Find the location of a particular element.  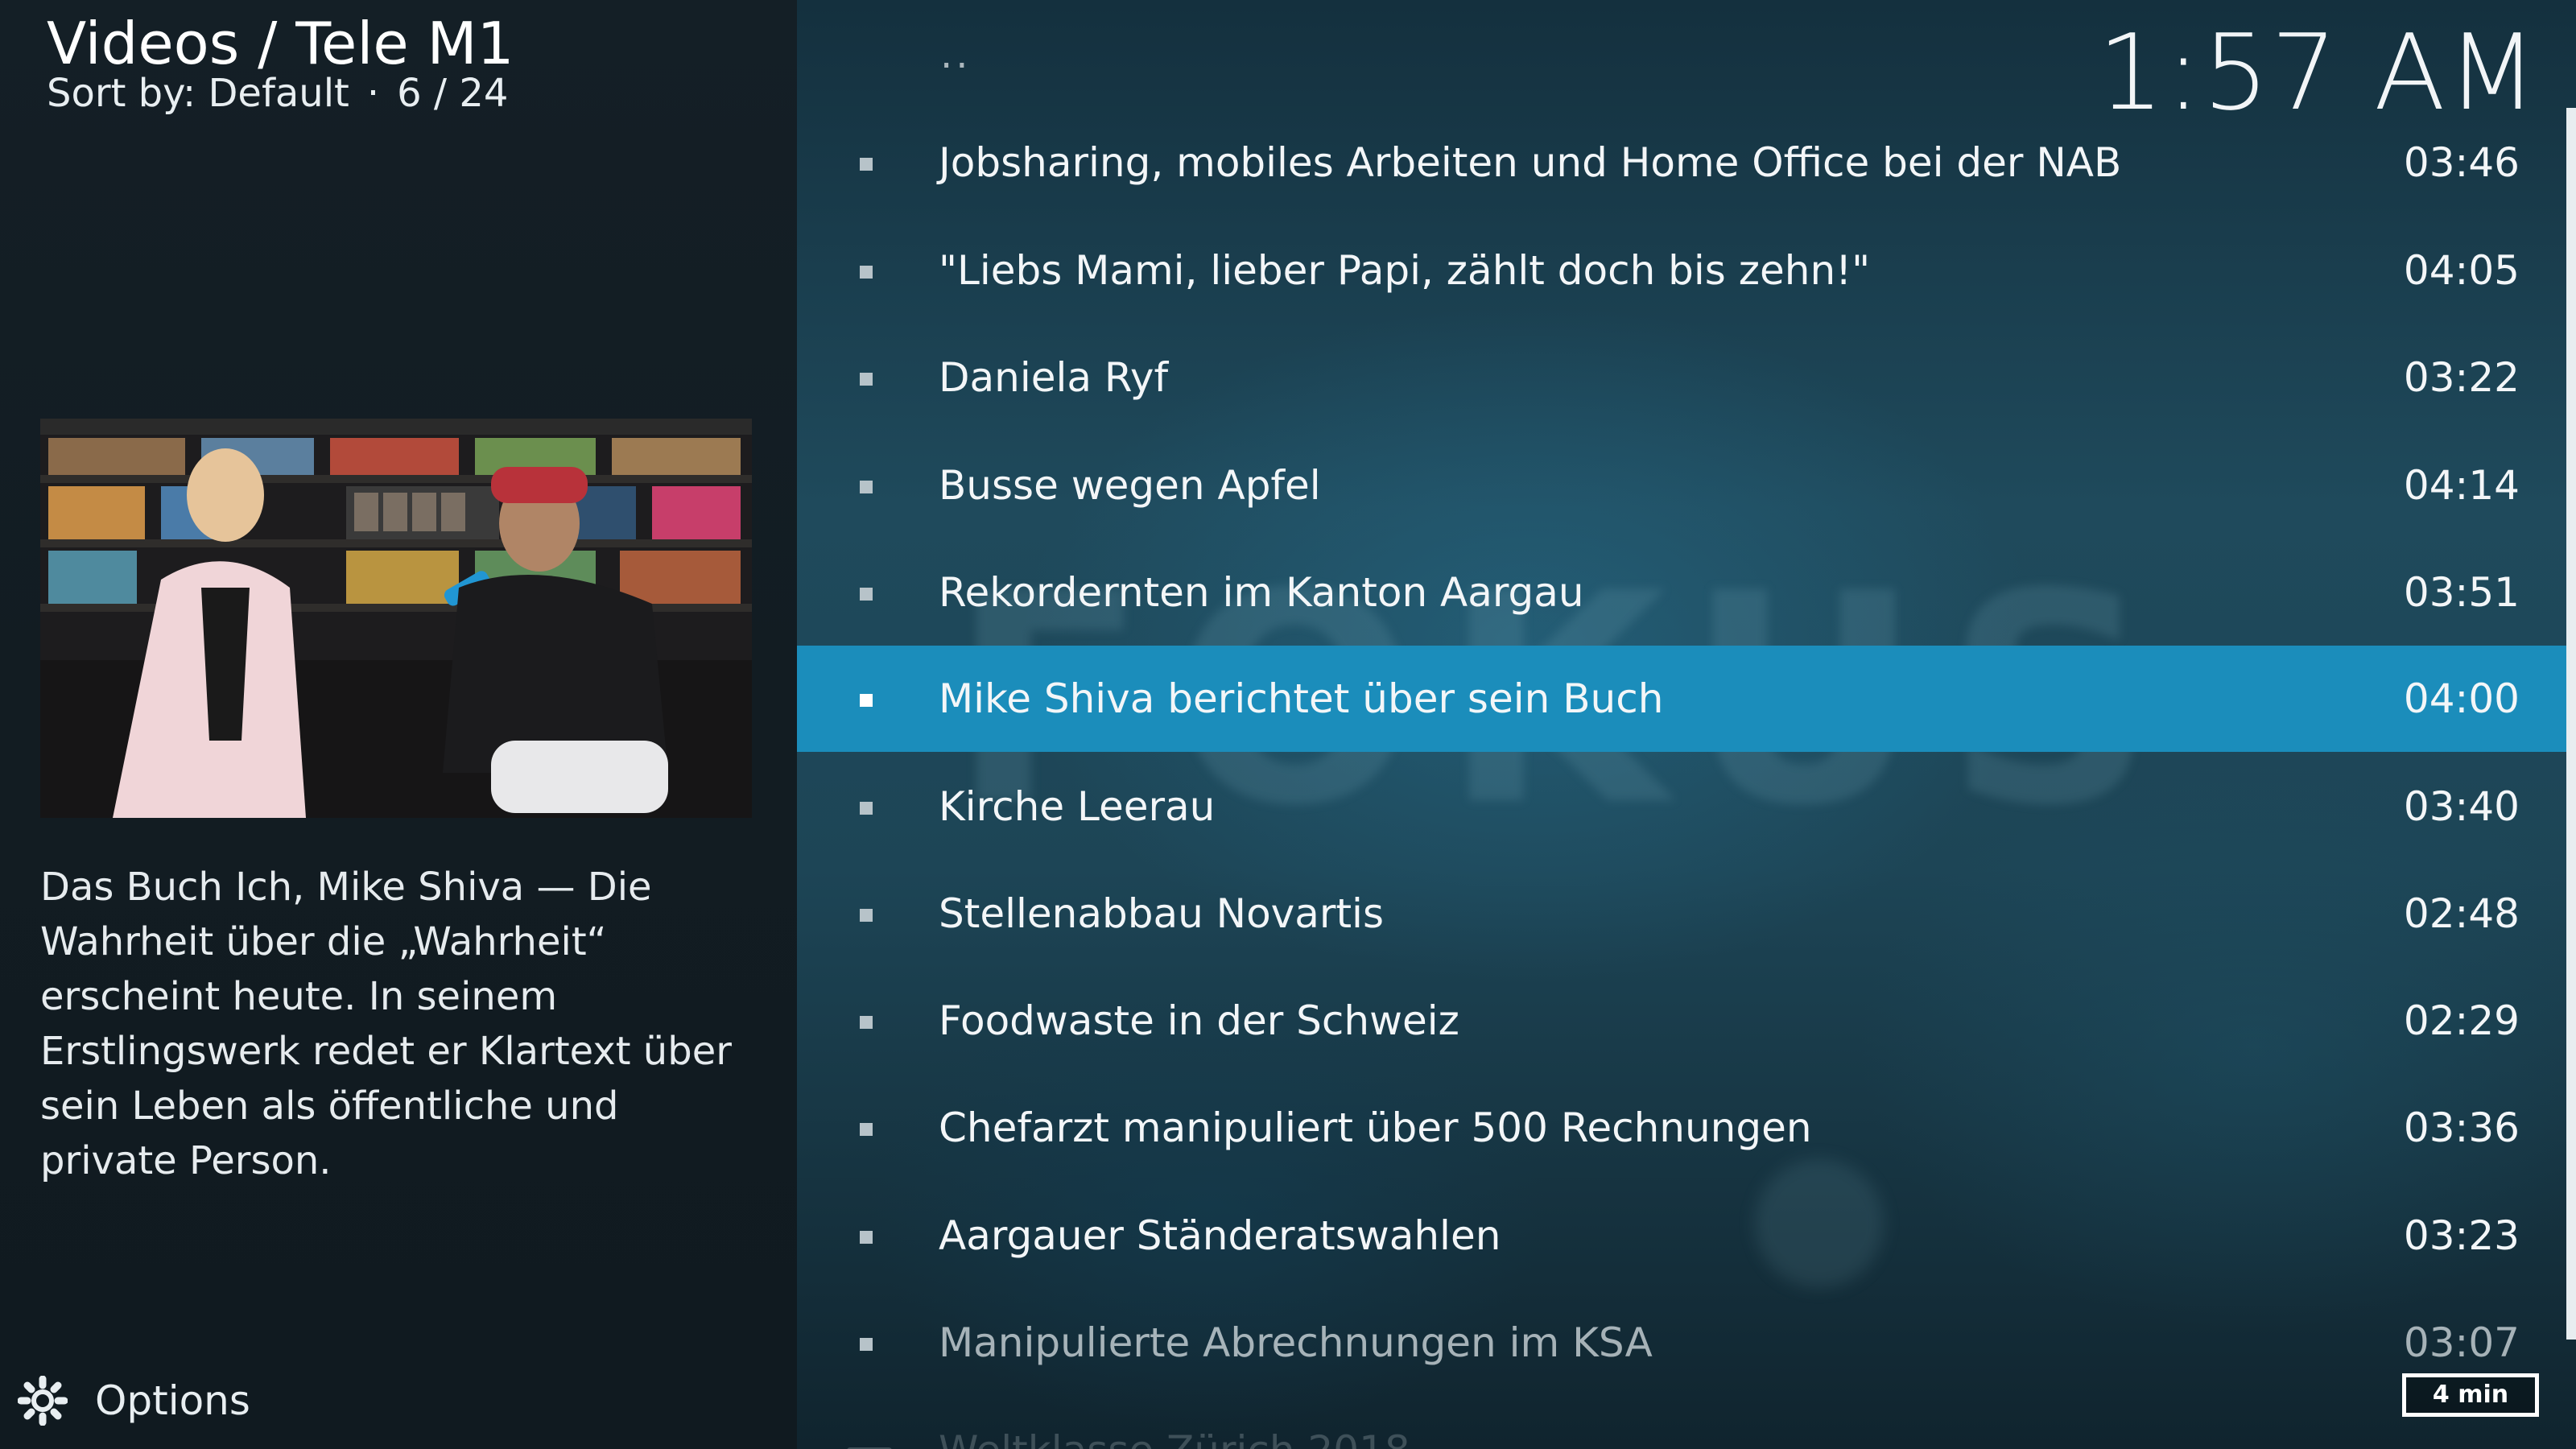

list-item-duration: 04:00 is located at coordinates (2461, 698).